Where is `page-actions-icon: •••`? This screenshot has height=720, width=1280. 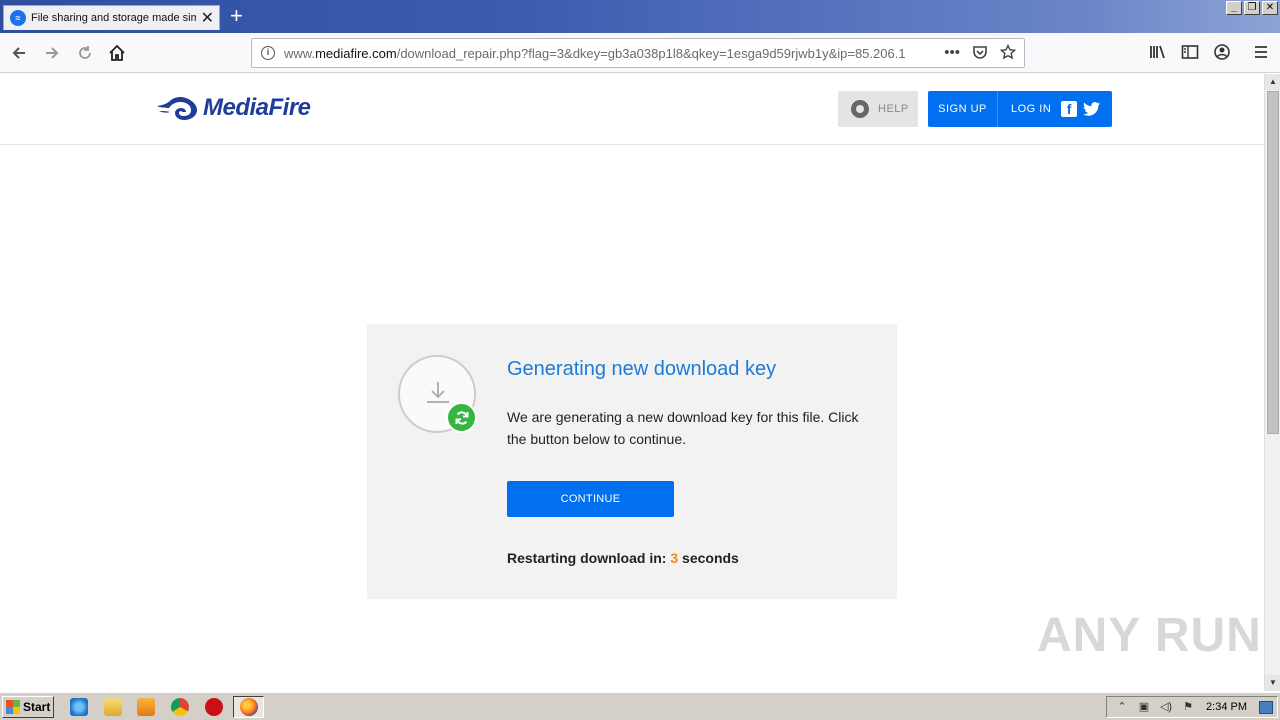 page-actions-icon: ••• is located at coordinates (952, 52).